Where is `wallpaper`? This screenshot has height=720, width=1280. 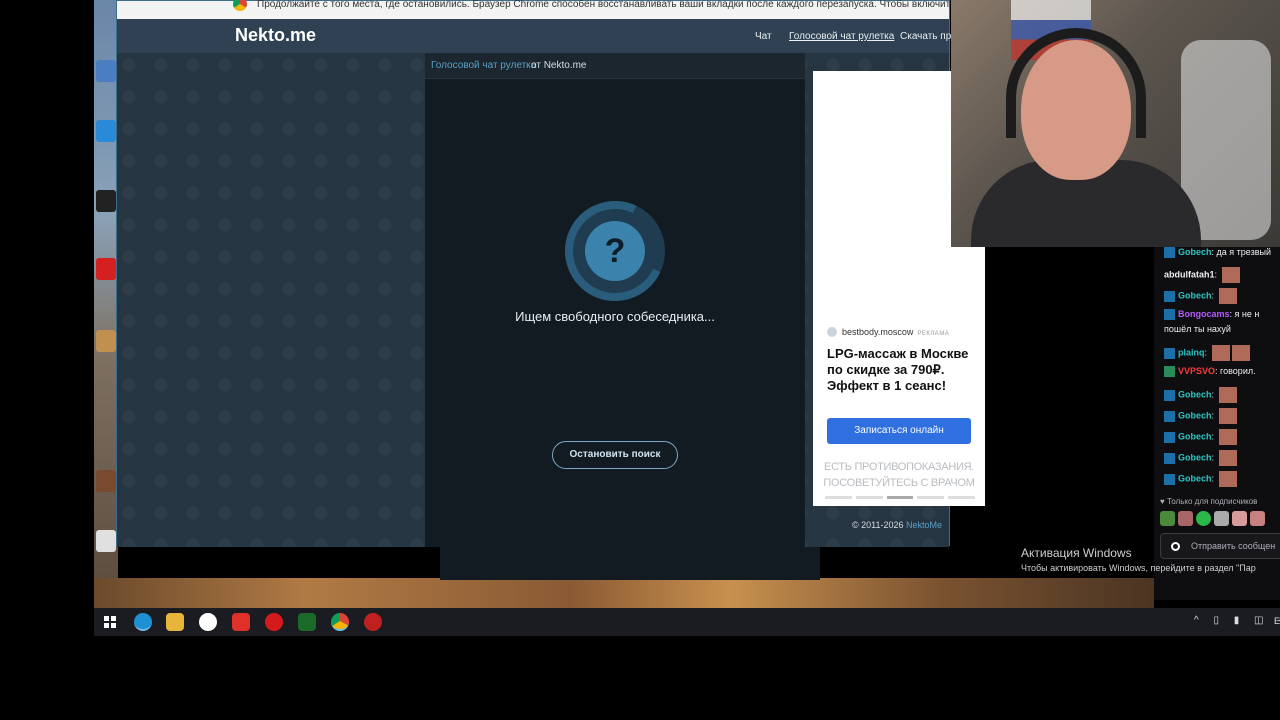
wallpaper is located at coordinates (624, 593).